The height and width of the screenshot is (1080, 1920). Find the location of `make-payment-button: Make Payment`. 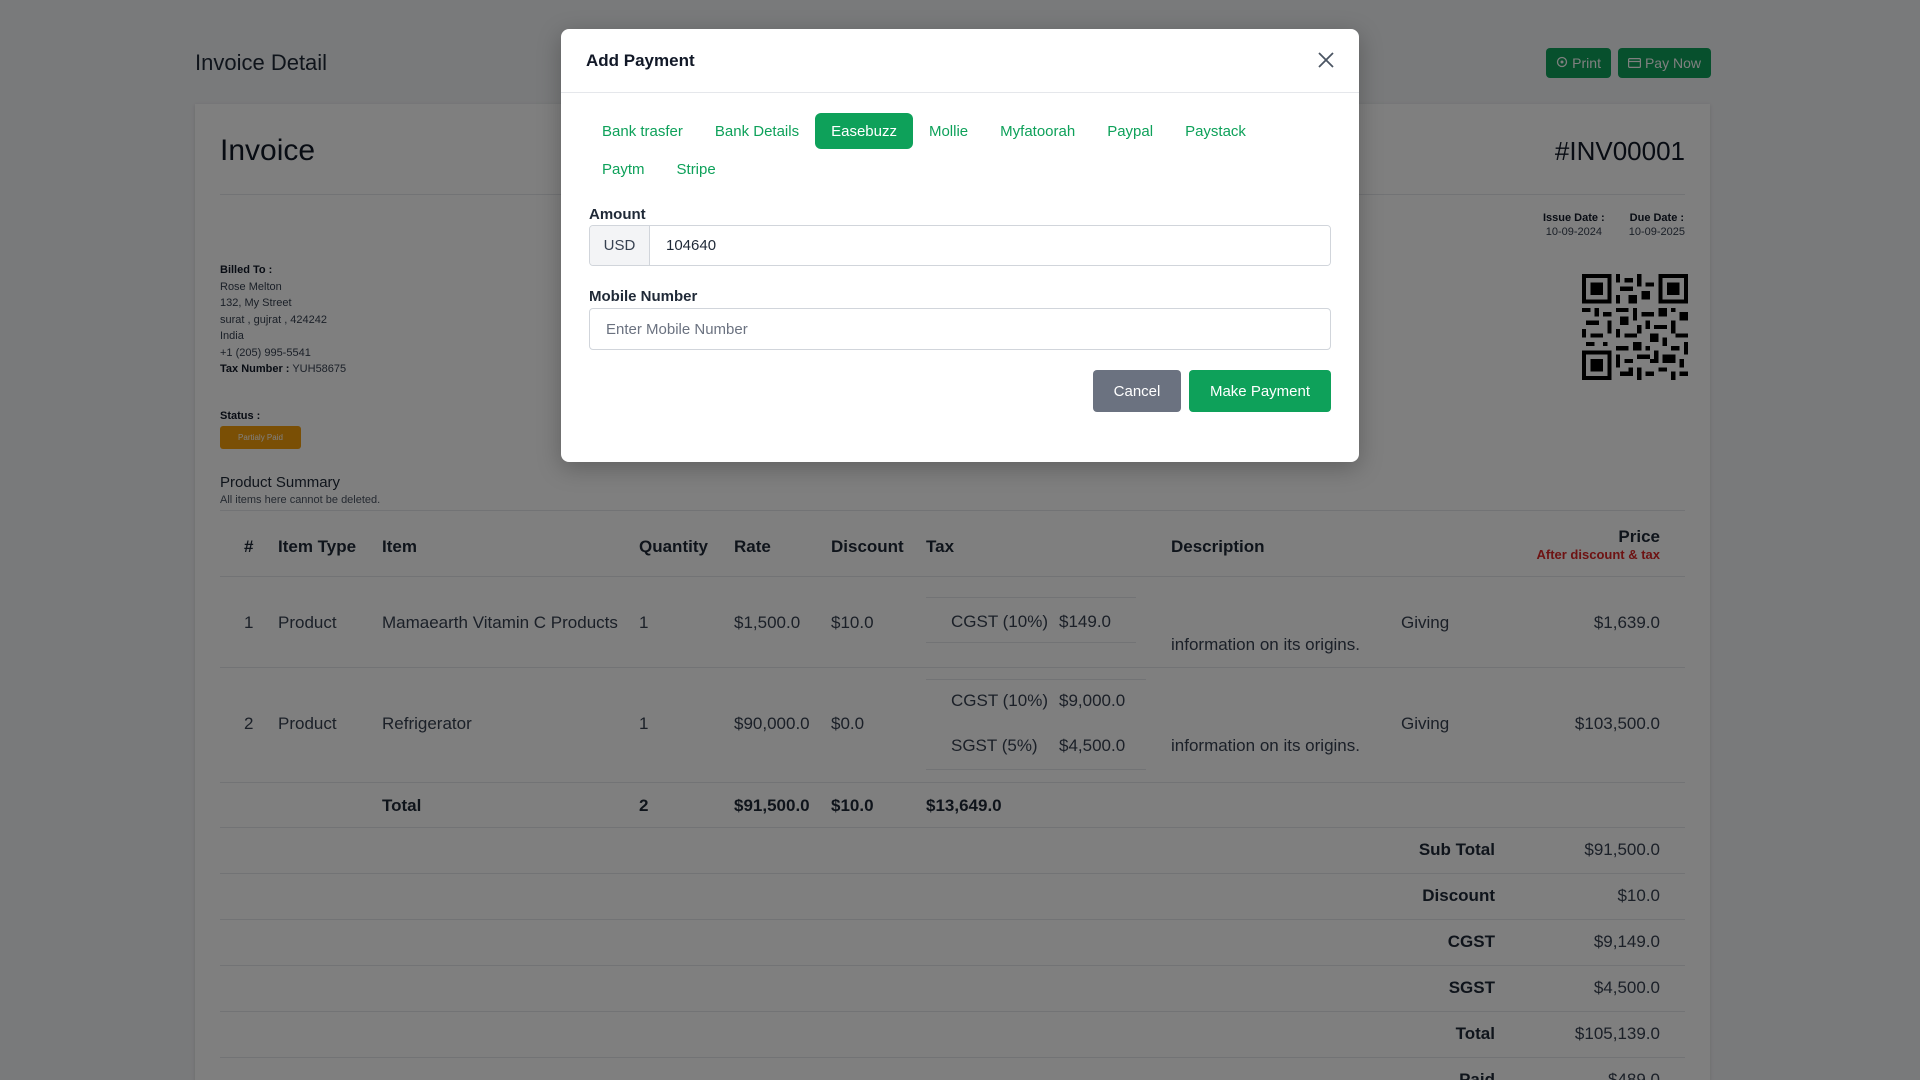

make-payment-button: Make Payment is located at coordinates (1260, 391).